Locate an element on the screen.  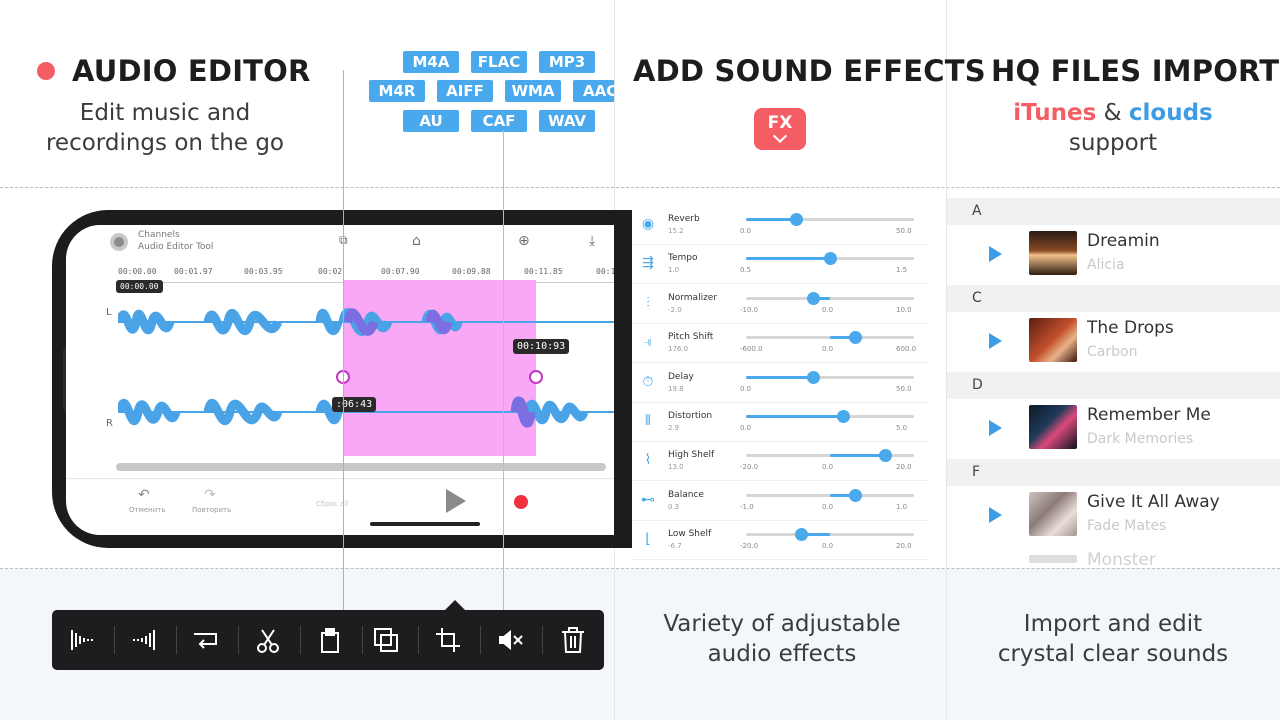
library-track: The Drops Carbon is located at coordinates (1113, 342).